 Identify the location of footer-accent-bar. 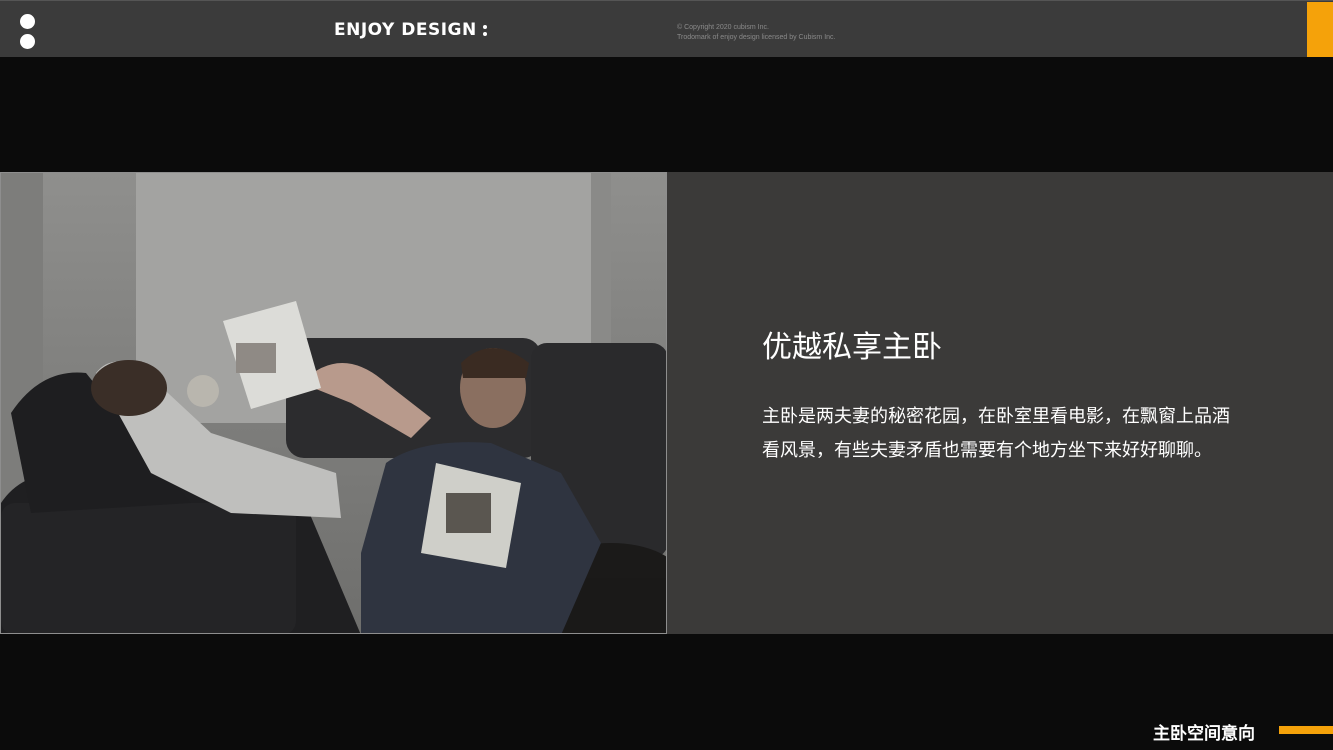
(1306, 730).